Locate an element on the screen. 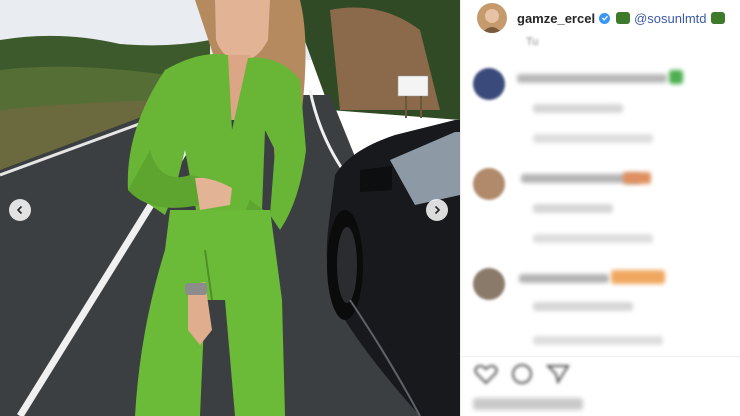  prev-image-button is located at coordinates (20, 210).